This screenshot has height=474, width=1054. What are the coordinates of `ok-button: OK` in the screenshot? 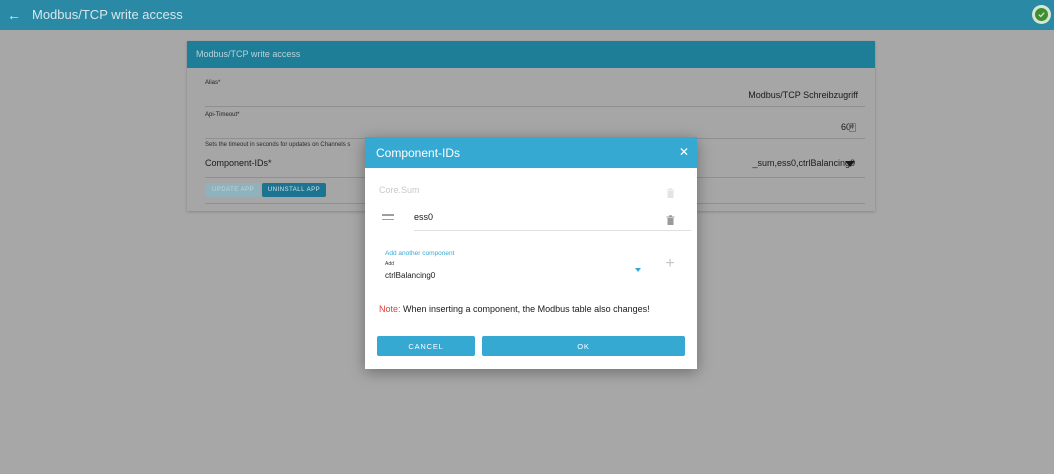 It's located at (583, 346).